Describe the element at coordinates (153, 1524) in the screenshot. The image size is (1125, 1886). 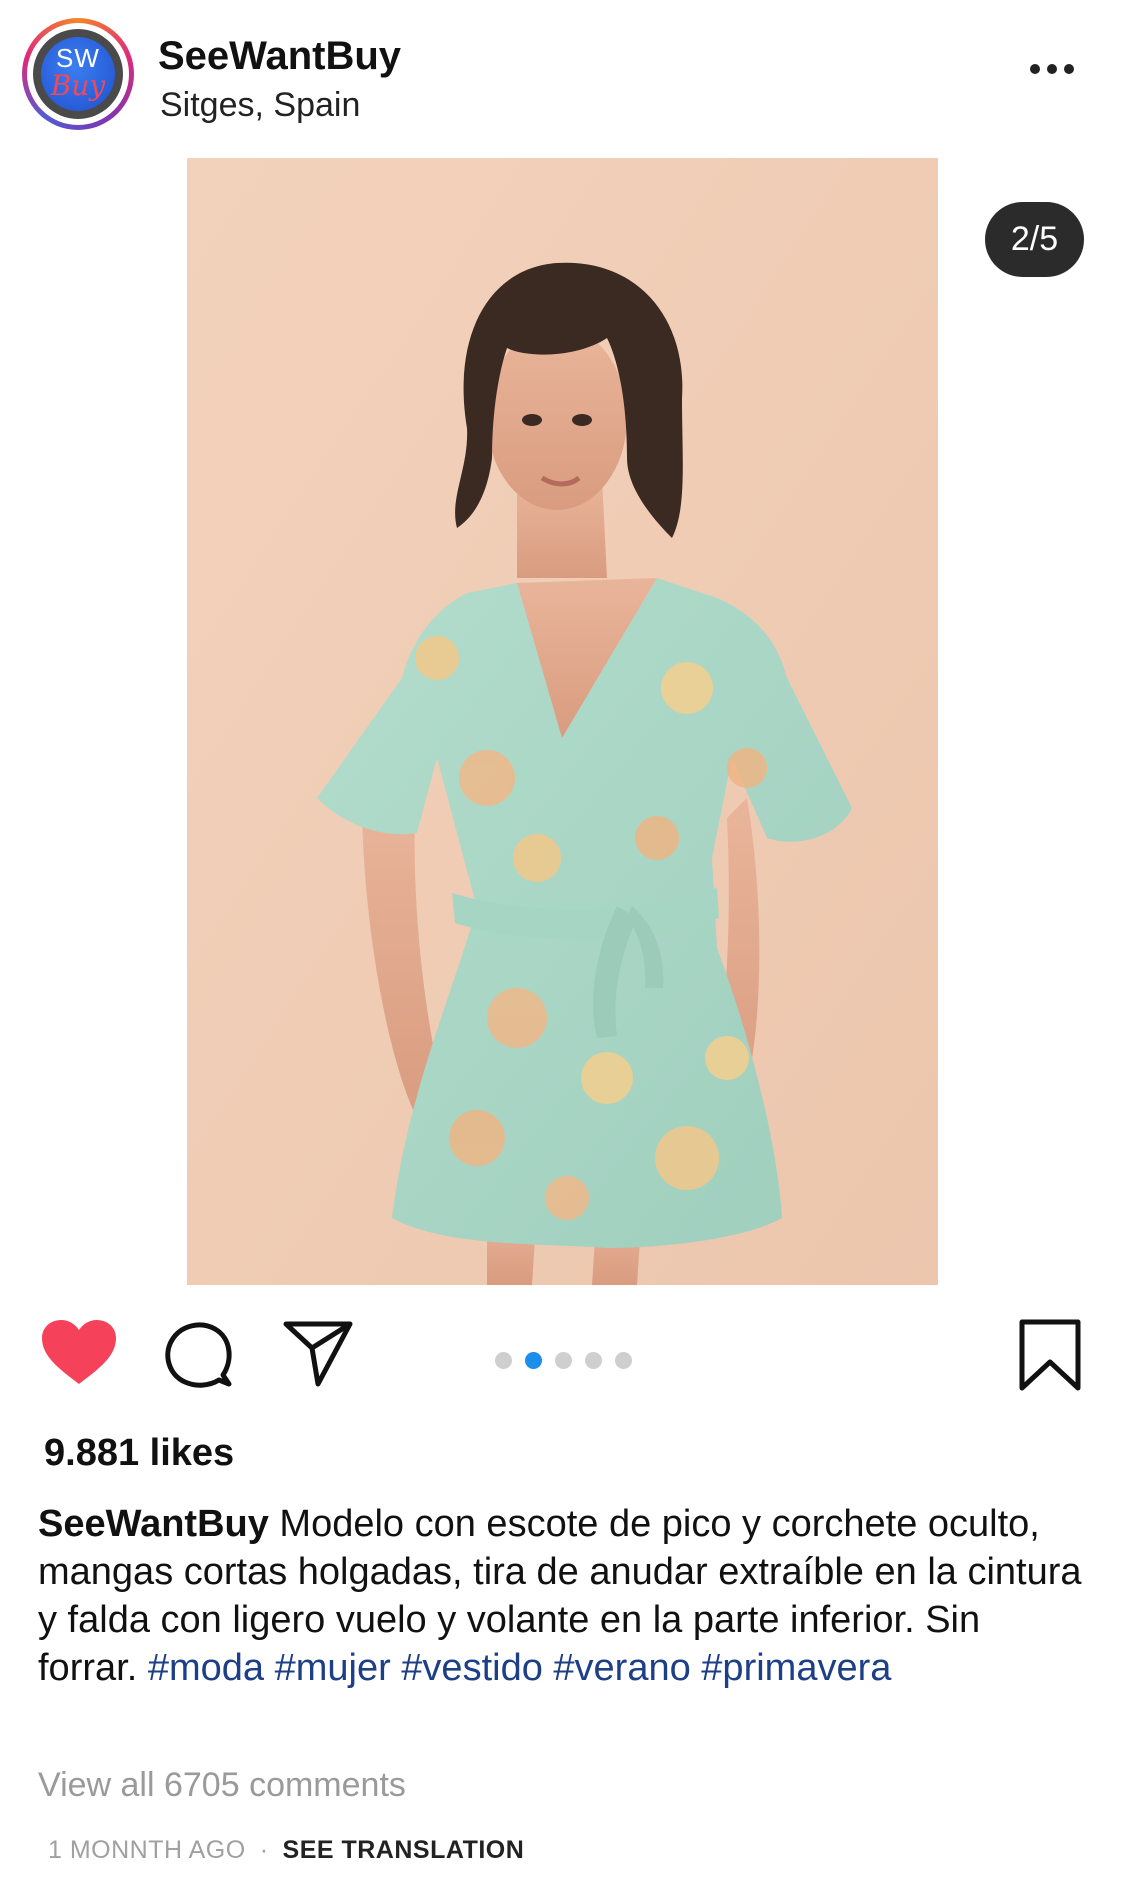
I see `caption-username: SeeWantBuy` at that location.